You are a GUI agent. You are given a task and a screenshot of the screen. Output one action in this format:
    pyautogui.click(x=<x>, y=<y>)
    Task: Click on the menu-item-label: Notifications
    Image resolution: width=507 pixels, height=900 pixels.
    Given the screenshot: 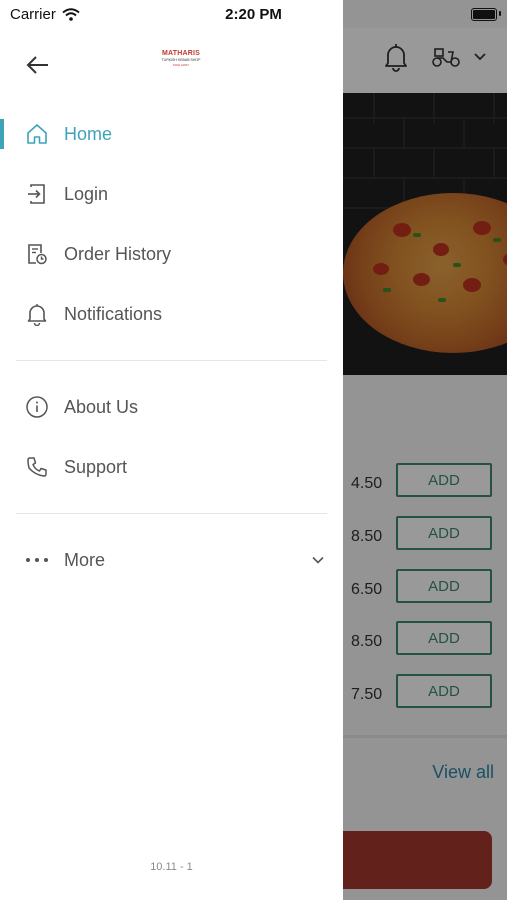 What is the action you would take?
    pyautogui.click(x=113, y=313)
    